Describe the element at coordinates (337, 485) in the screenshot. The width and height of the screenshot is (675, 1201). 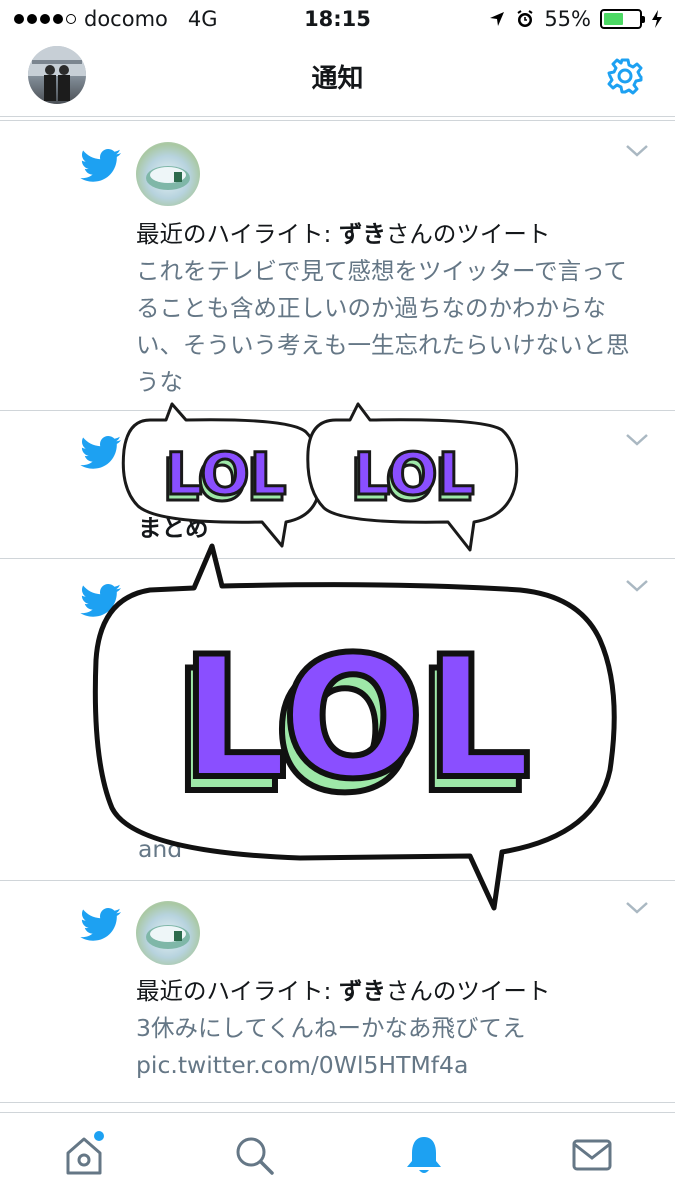
I see `notification-item: まとめ` at that location.